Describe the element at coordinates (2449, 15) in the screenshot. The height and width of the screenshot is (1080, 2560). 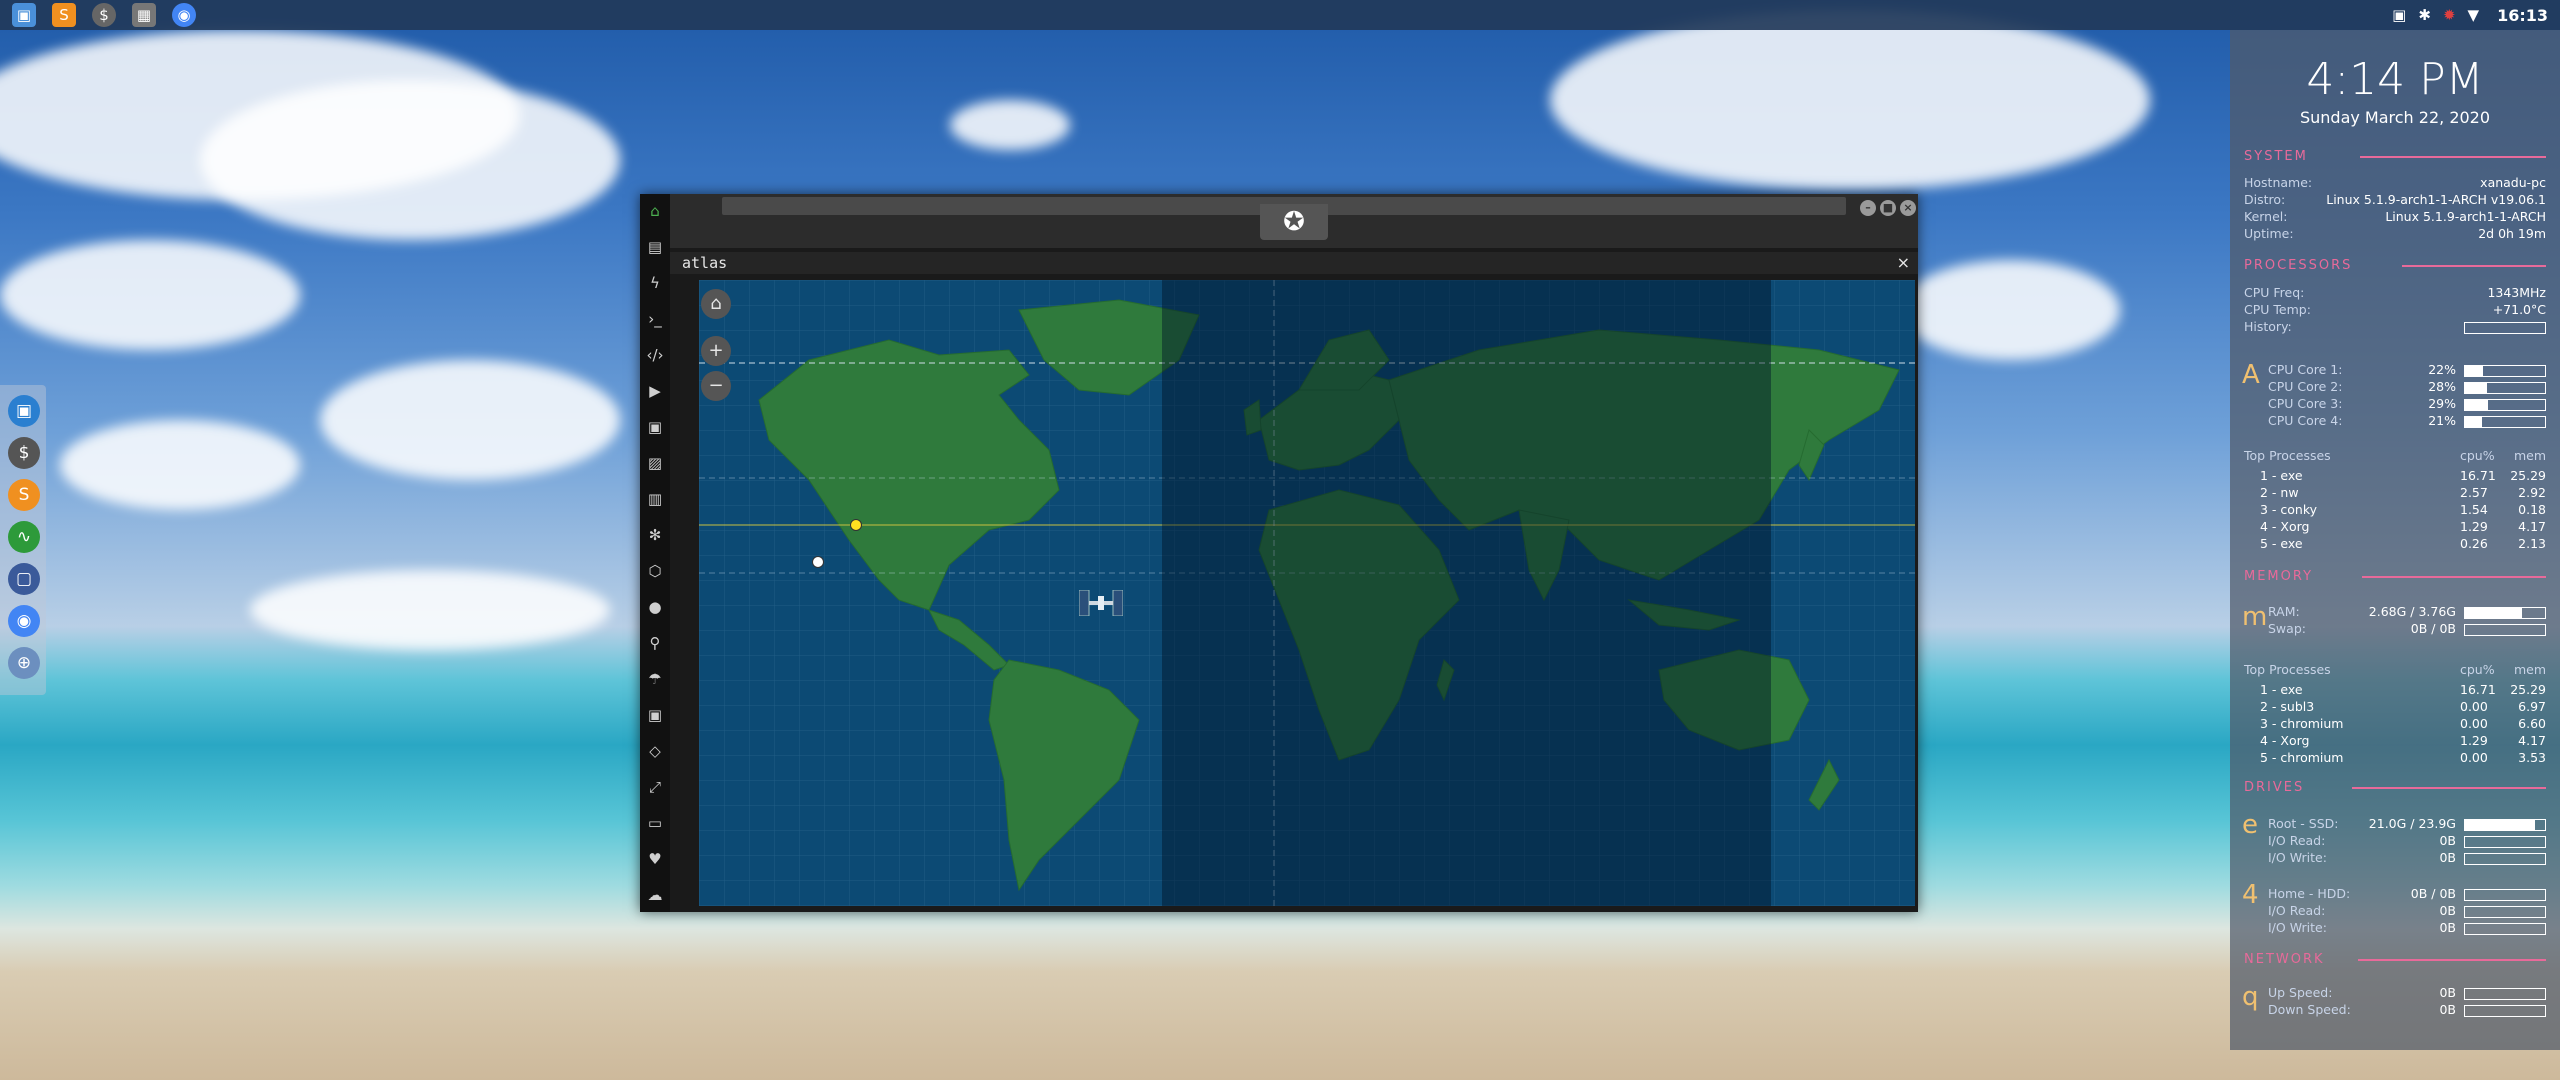
I see `bug-icon: ✹` at that location.